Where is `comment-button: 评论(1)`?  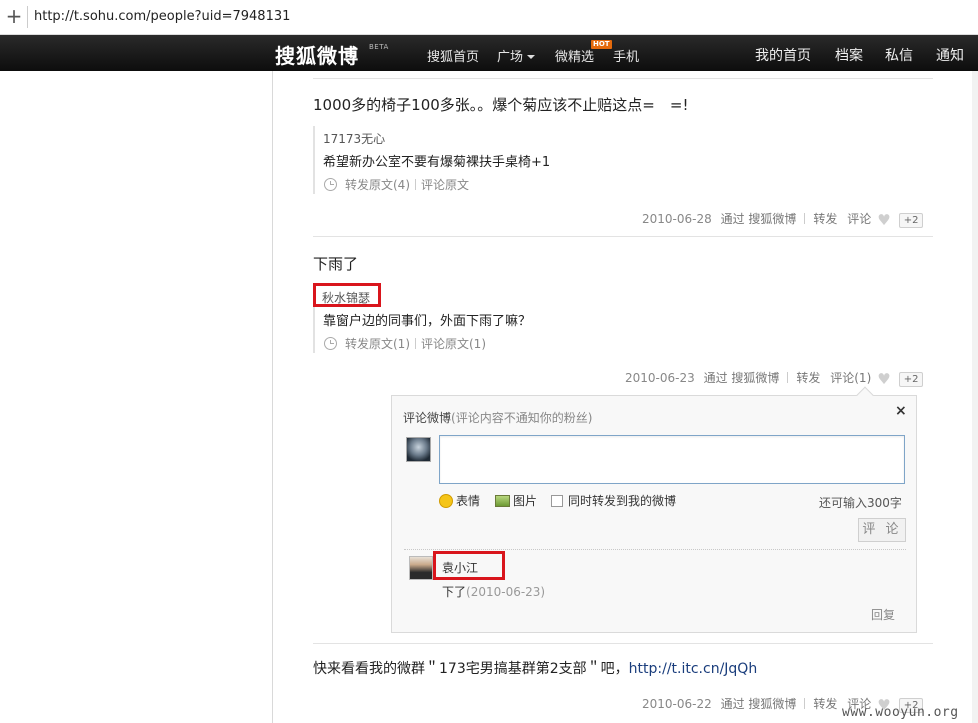
comment-button: 评论(1) is located at coordinates (850, 378).